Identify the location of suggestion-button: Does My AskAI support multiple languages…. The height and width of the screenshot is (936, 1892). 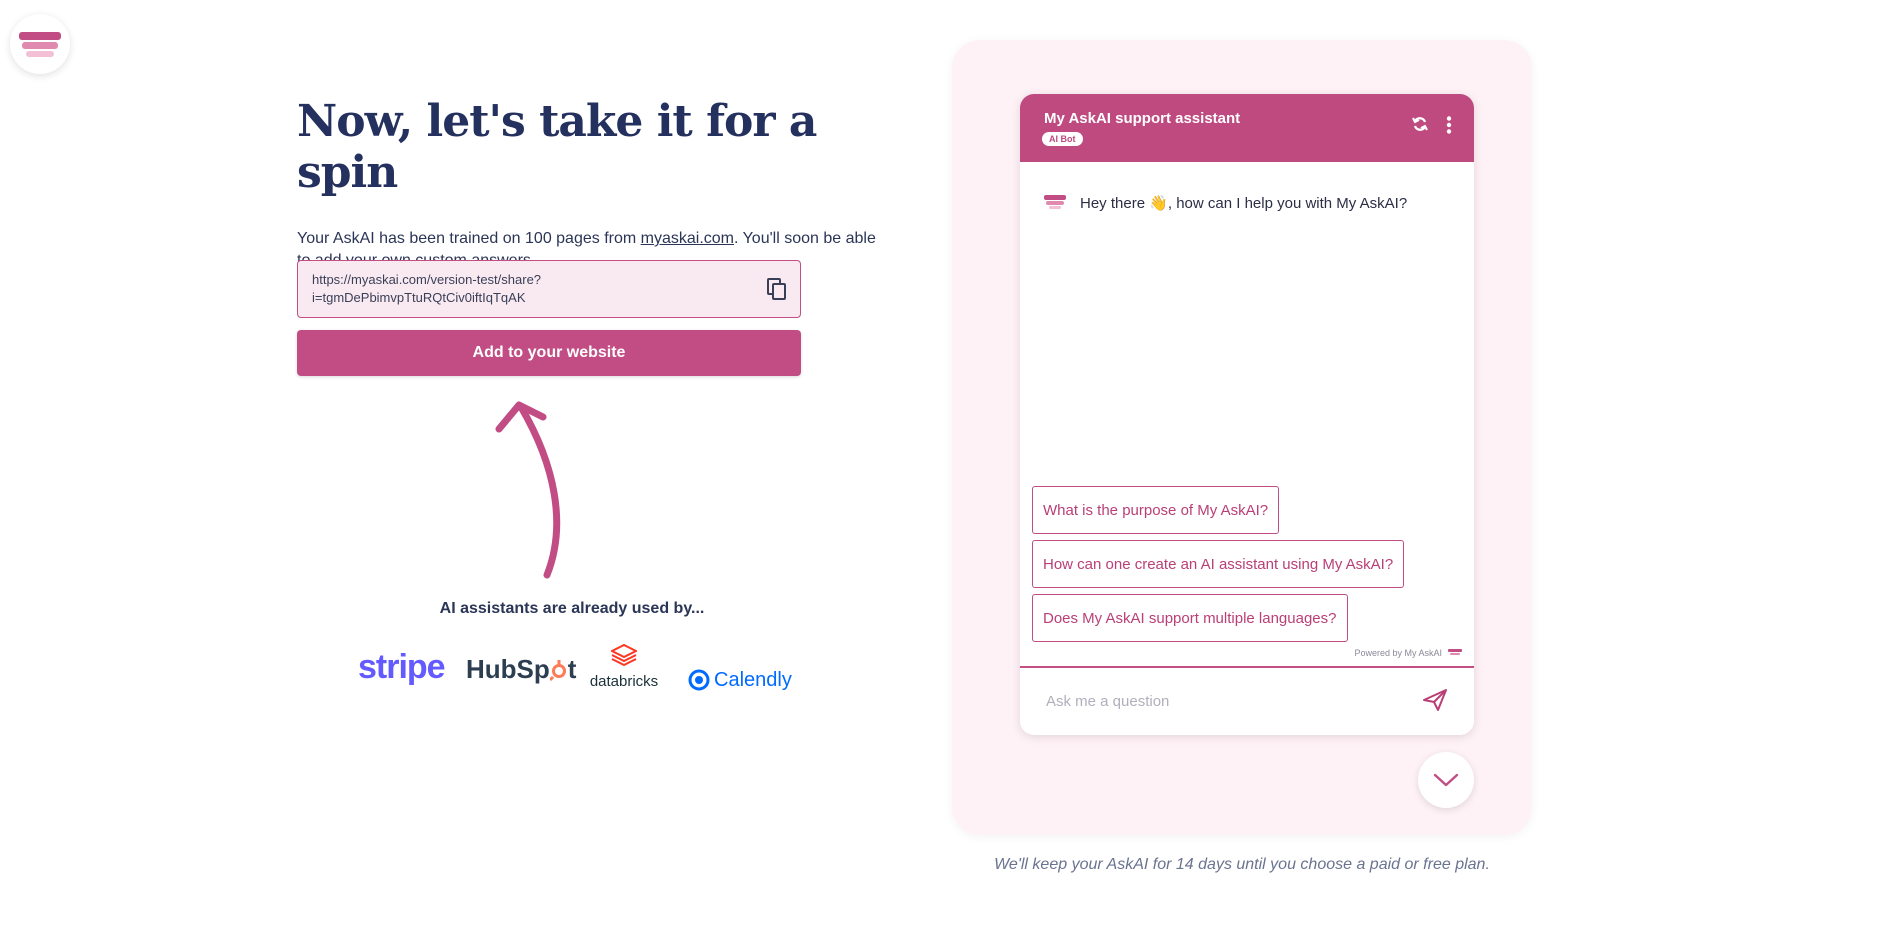
(1190, 618).